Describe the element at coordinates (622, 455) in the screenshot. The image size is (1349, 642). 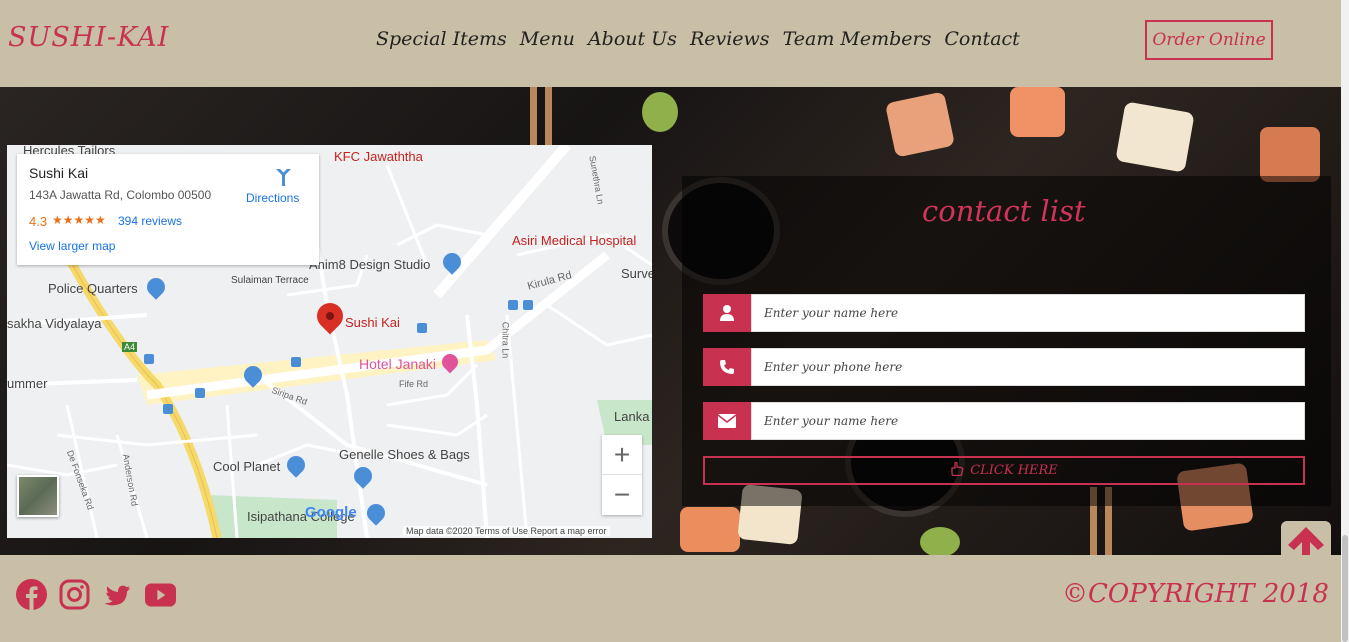
I see `zoom-in-button: +` at that location.